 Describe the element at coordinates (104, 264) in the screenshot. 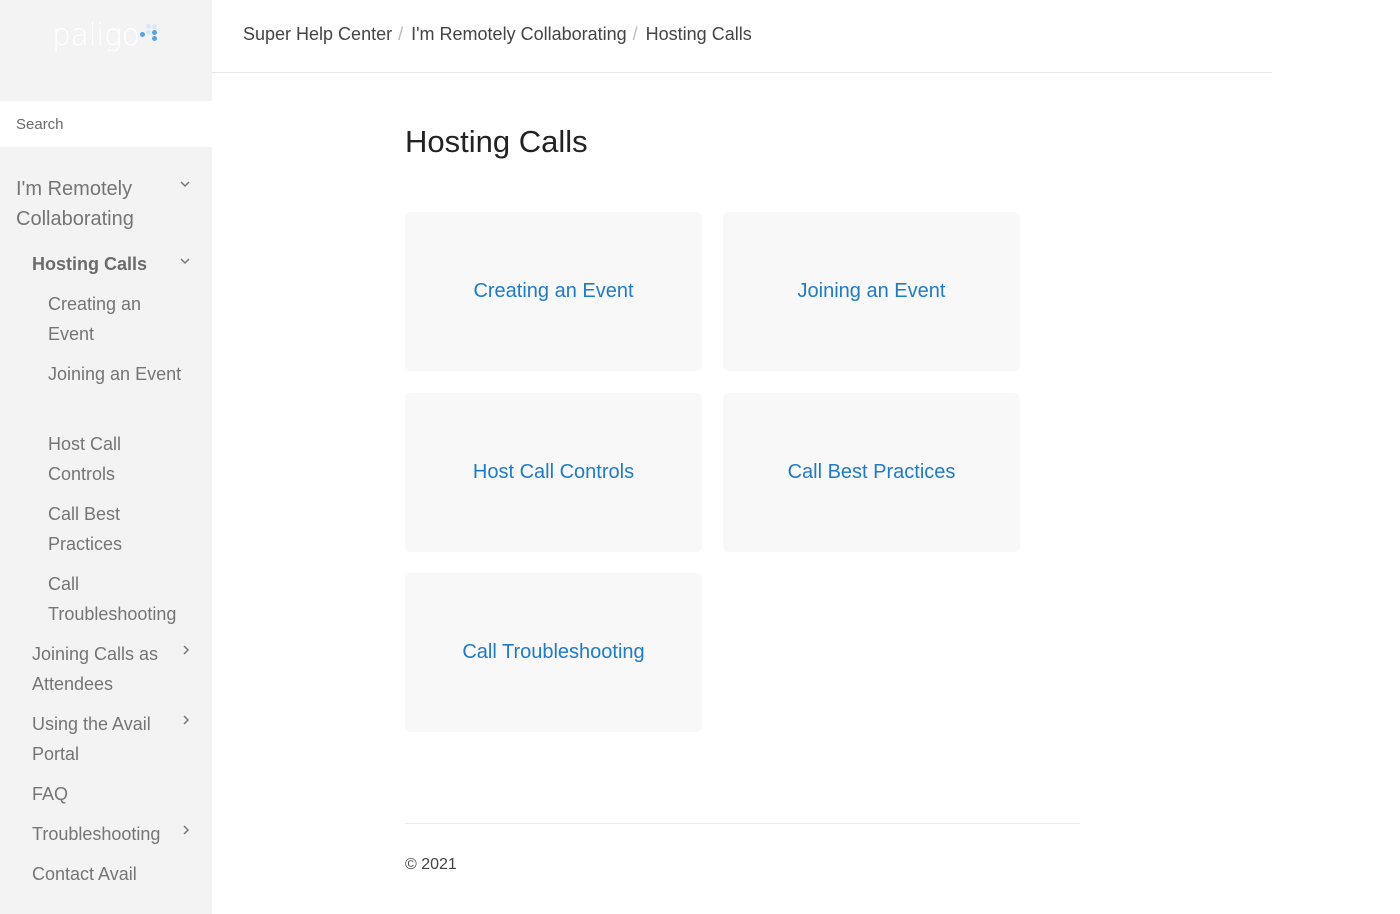

I see `sidebar-item-hosting-calls: Hosting Calls` at that location.